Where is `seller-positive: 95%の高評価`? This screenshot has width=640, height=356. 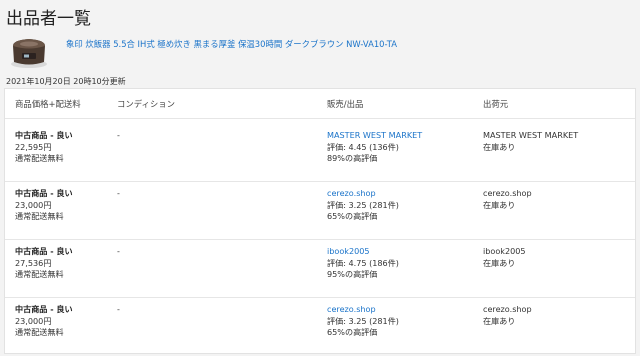
seller-positive: 95%の高評価 is located at coordinates (352, 274).